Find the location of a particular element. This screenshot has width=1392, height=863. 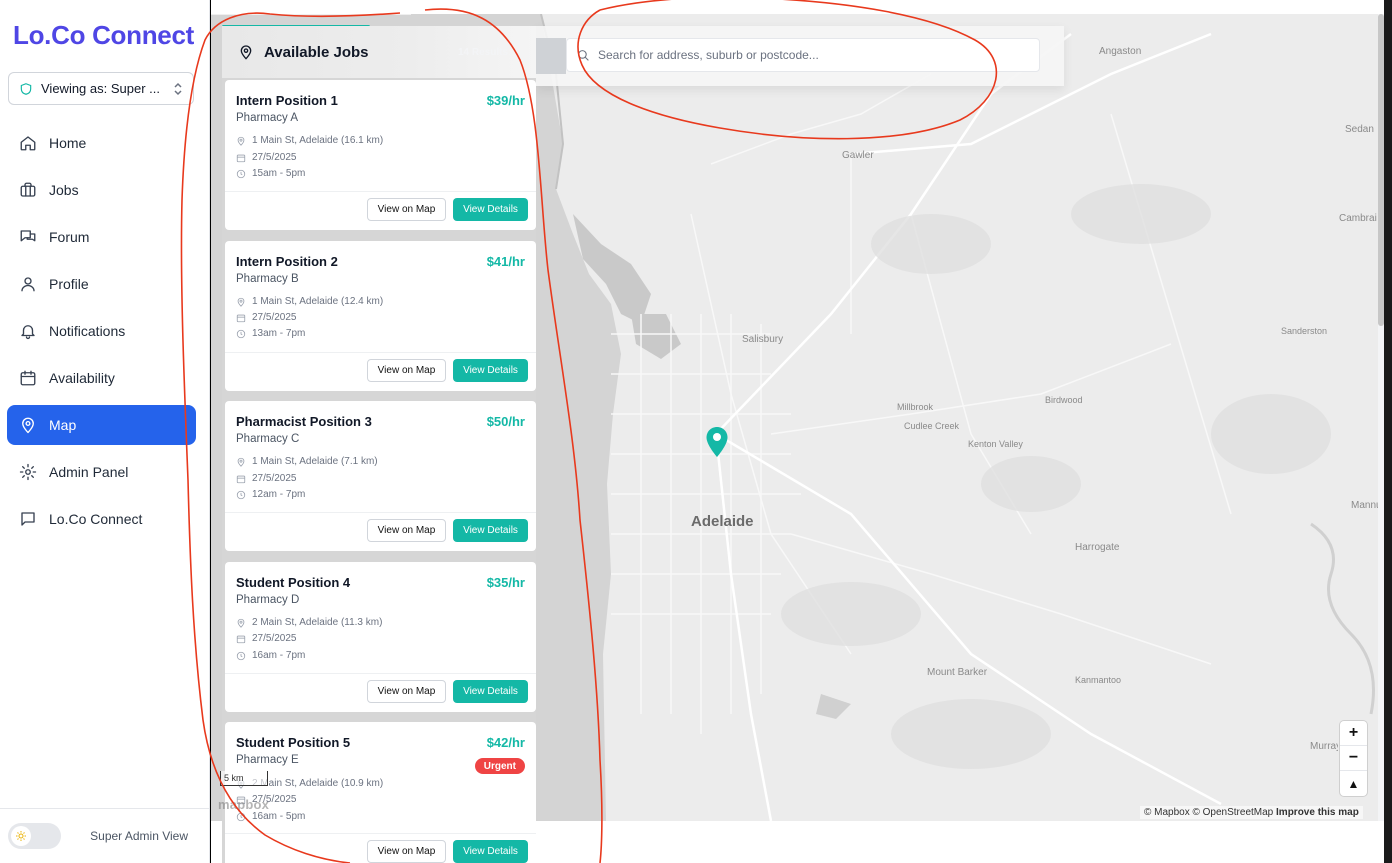

map-marker-icon is located at coordinates (717, 442).